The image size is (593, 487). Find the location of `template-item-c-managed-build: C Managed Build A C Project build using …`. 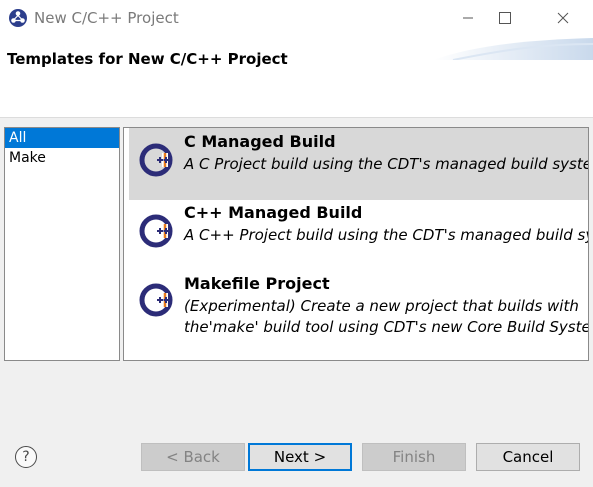

template-item-c-managed-build: C Managed Build A C Project build using … is located at coordinates (358, 164).